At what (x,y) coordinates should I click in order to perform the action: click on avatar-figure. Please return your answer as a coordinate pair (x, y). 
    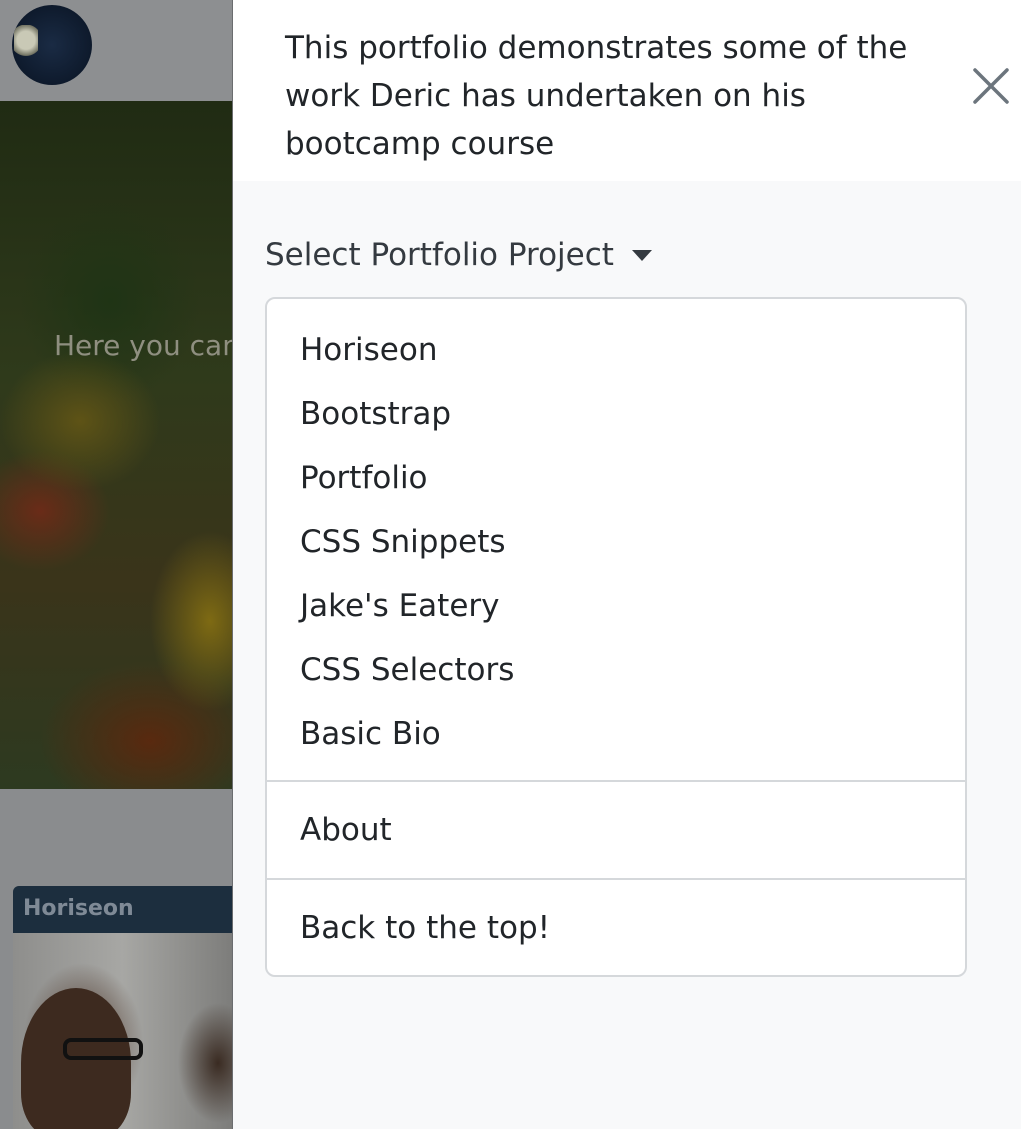
    Looking at the image, I should click on (26, 44).